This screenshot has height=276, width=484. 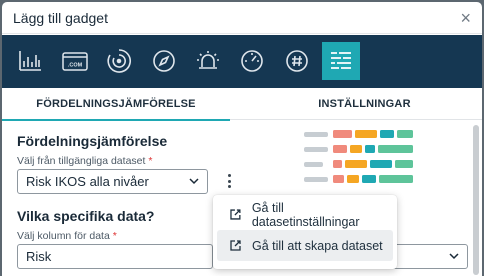 I want to click on column-field-label: Välj kolumn för data *, so click(x=67, y=236).